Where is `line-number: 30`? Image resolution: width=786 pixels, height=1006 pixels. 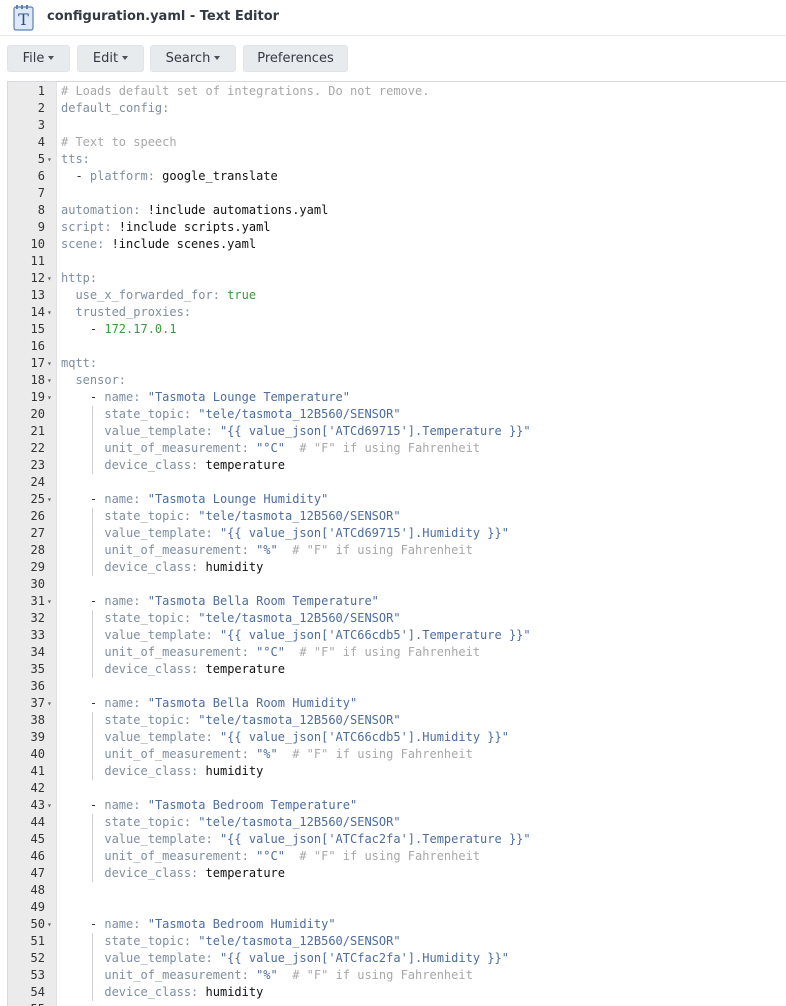
line-number: 30 is located at coordinates (37, 584).